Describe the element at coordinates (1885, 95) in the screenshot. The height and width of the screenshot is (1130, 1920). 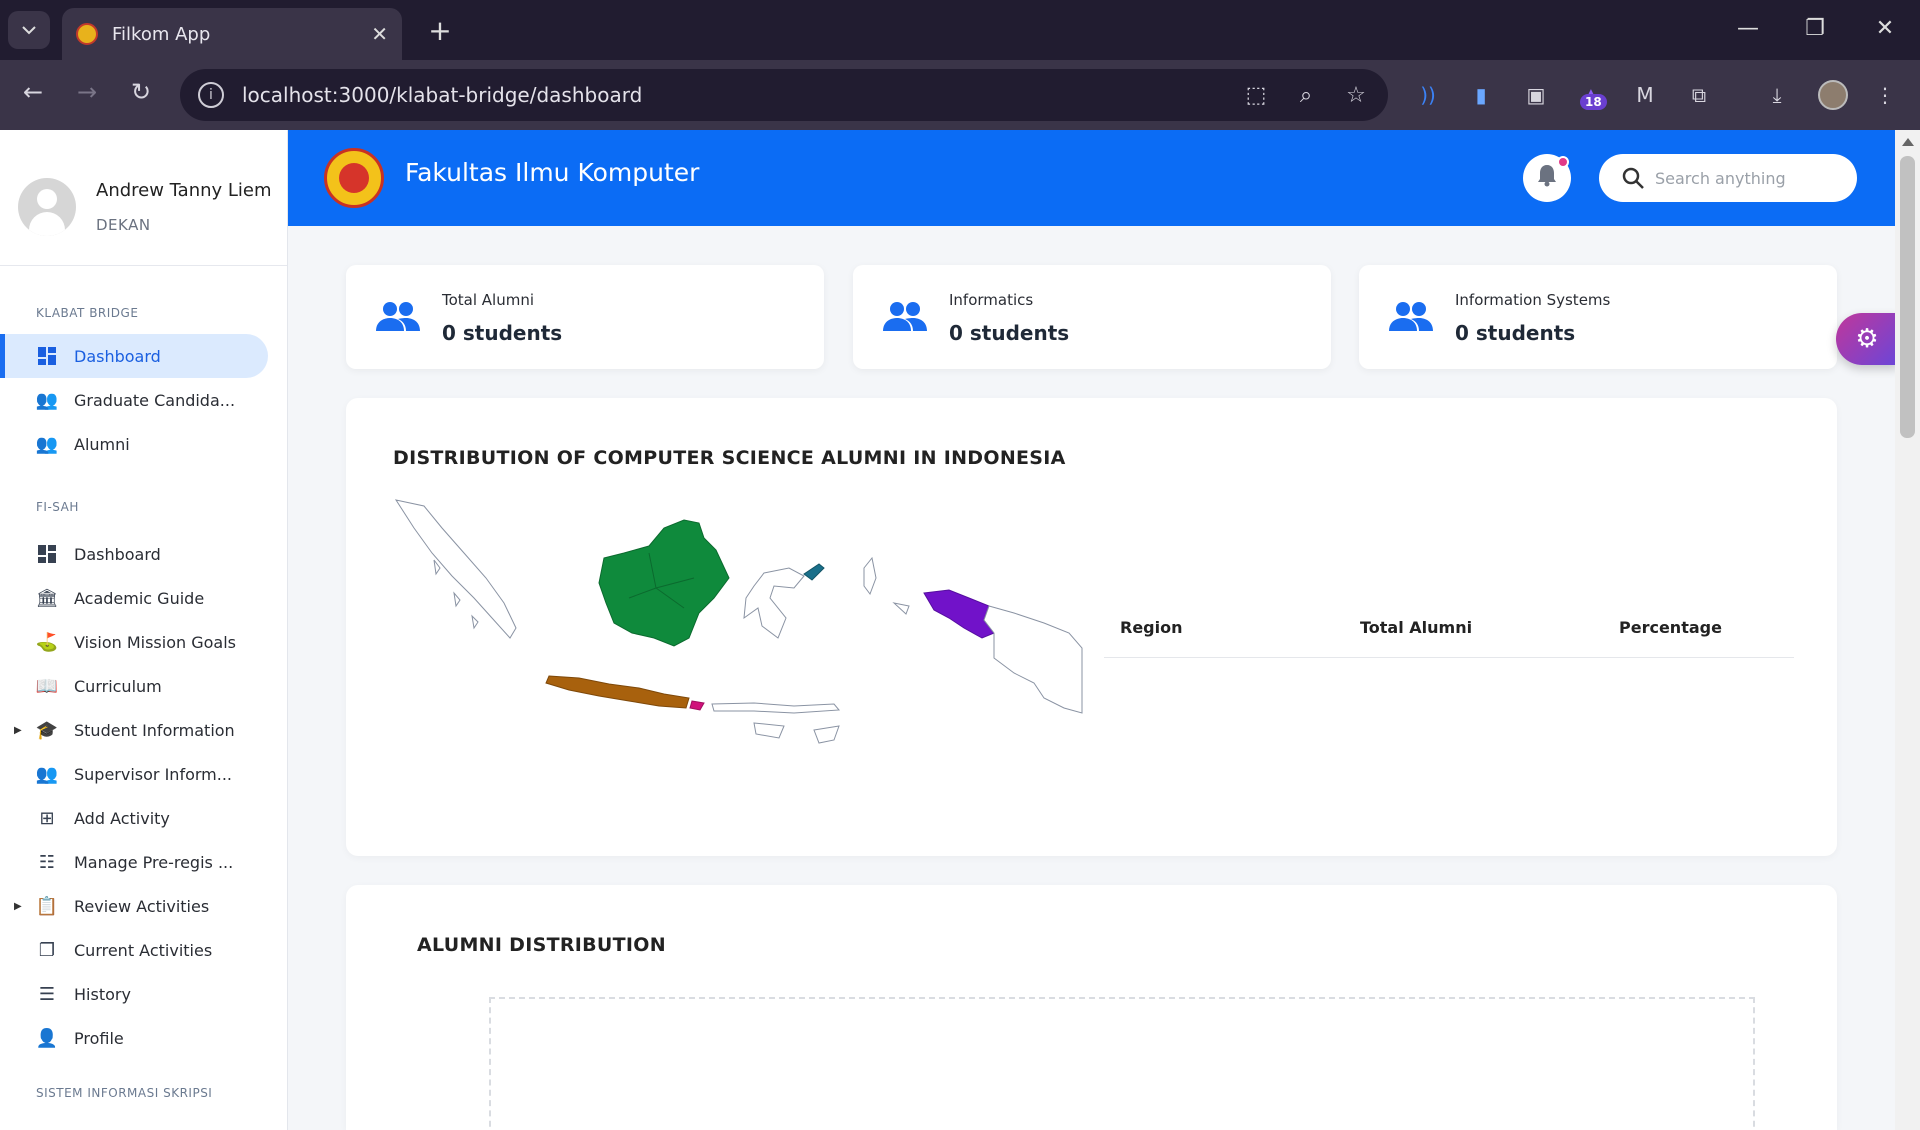
I see `browser-menu-icon: ⋮` at that location.